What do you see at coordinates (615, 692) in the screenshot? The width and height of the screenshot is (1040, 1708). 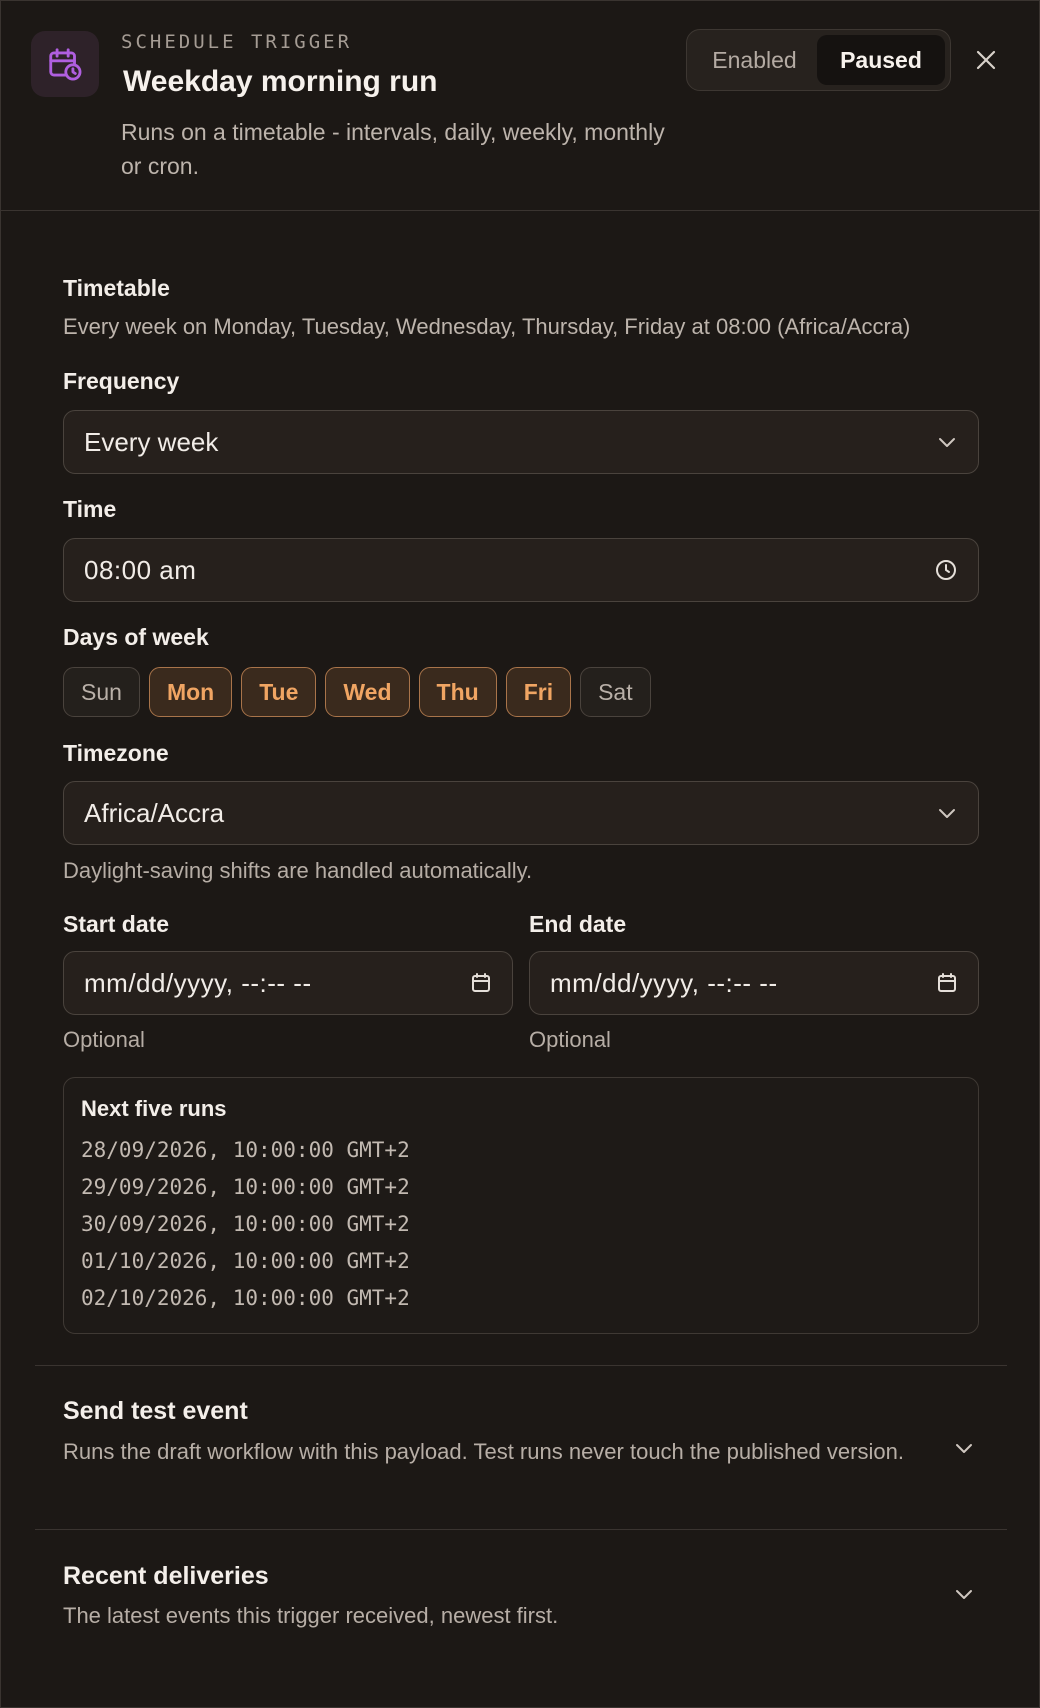 I see `day-sat: Sat` at bounding box center [615, 692].